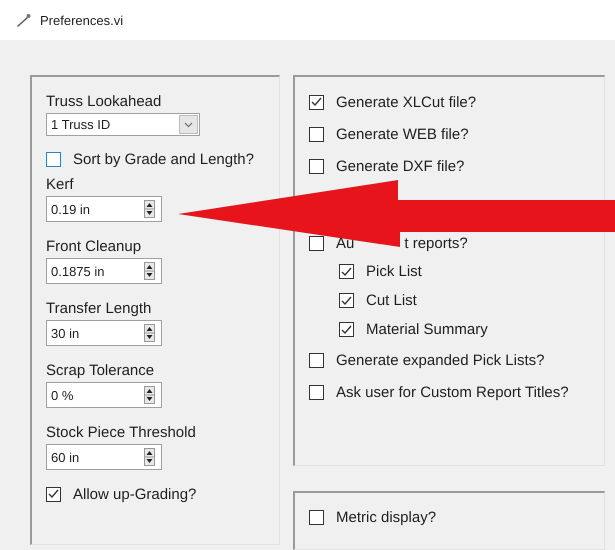 The height and width of the screenshot is (550, 615). What do you see at coordinates (163, 159) in the screenshot?
I see `checkbox-label: Sort by Grade and Length?` at bounding box center [163, 159].